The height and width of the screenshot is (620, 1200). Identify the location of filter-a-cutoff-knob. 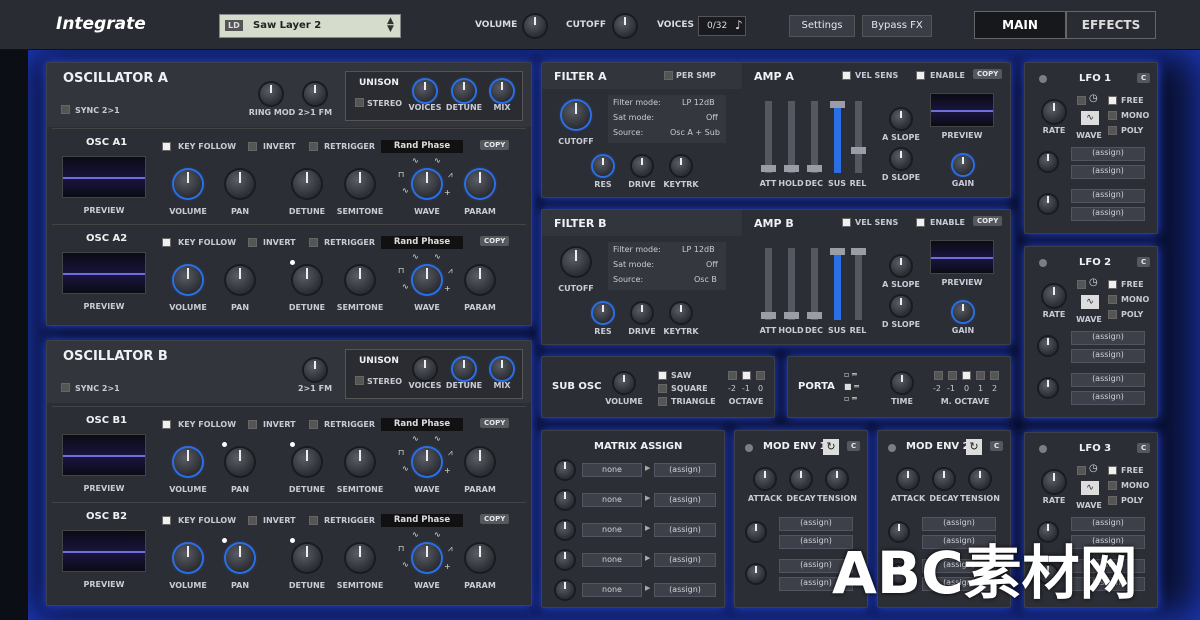
(576, 115).